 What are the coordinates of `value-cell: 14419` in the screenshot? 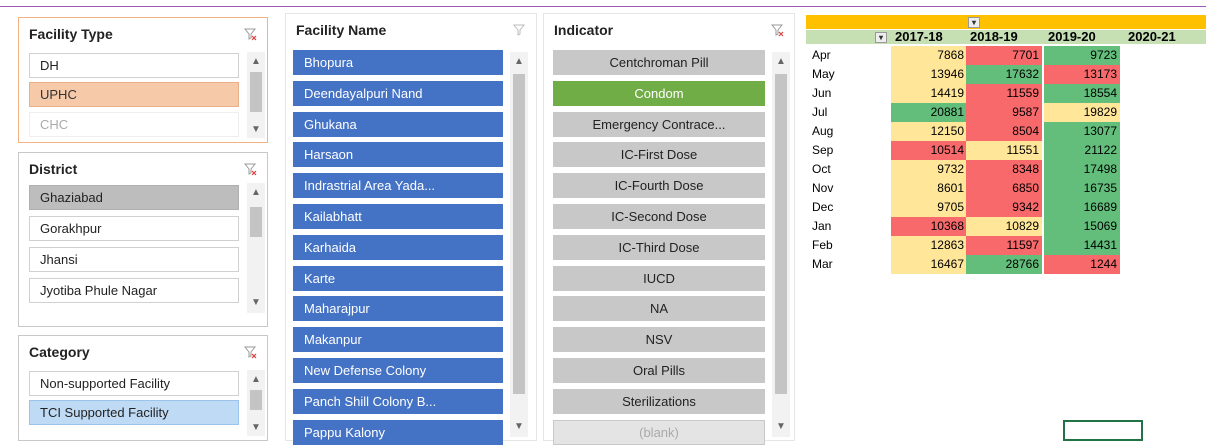 It's located at (929, 93).